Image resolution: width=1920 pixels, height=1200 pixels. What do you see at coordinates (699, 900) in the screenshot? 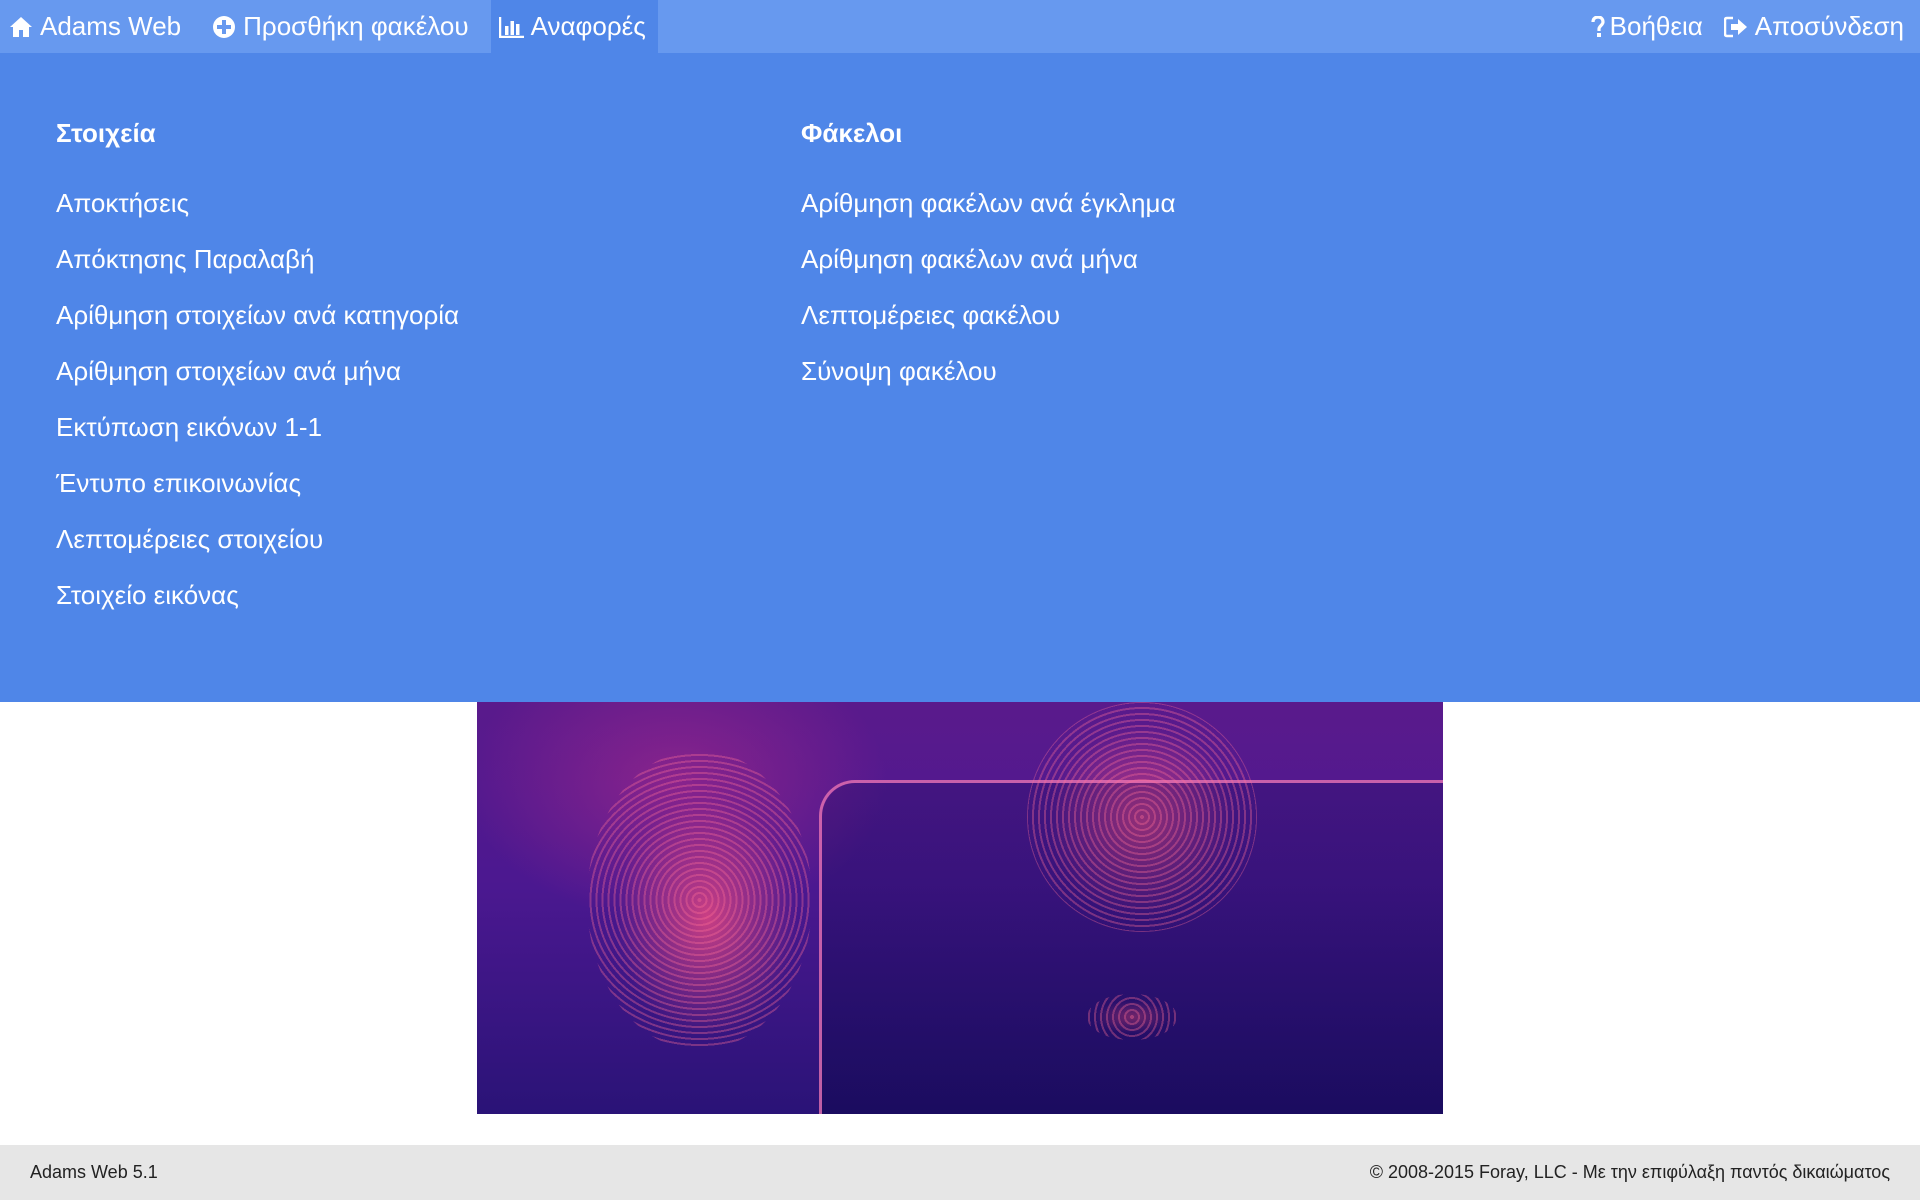
I see `fingerprint-left` at bounding box center [699, 900].